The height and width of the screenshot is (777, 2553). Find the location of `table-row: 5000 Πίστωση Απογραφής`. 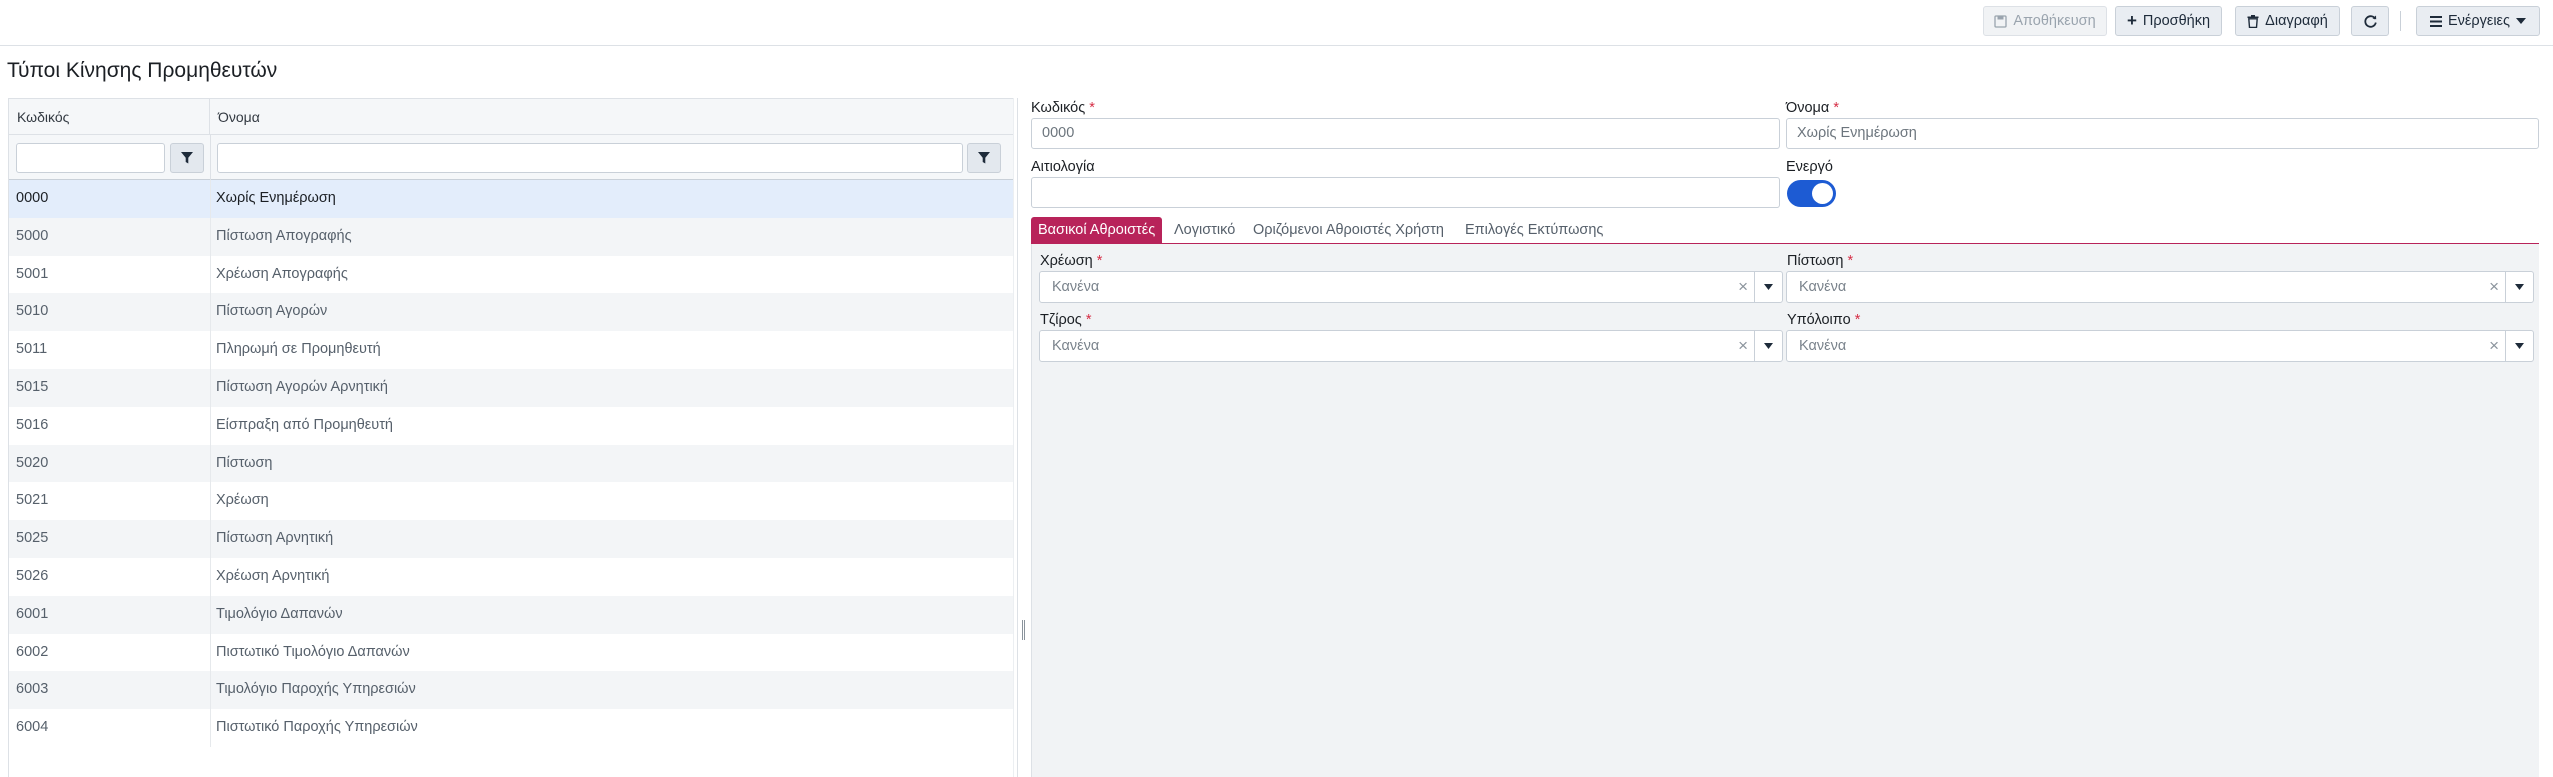

table-row: 5000 Πίστωση Απογραφής is located at coordinates (513, 236).